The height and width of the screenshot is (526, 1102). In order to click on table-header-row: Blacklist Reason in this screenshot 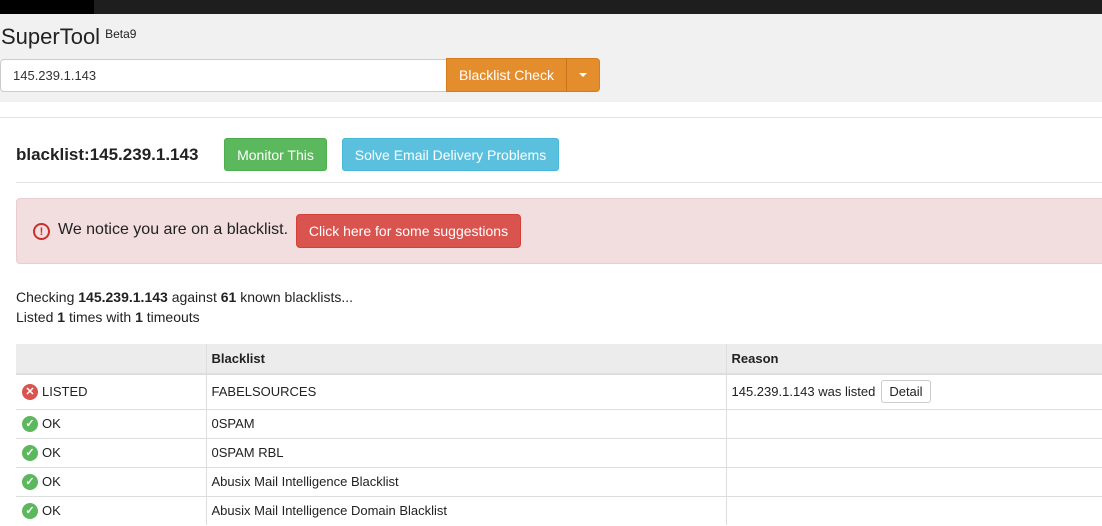, I will do `click(559, 359)`.